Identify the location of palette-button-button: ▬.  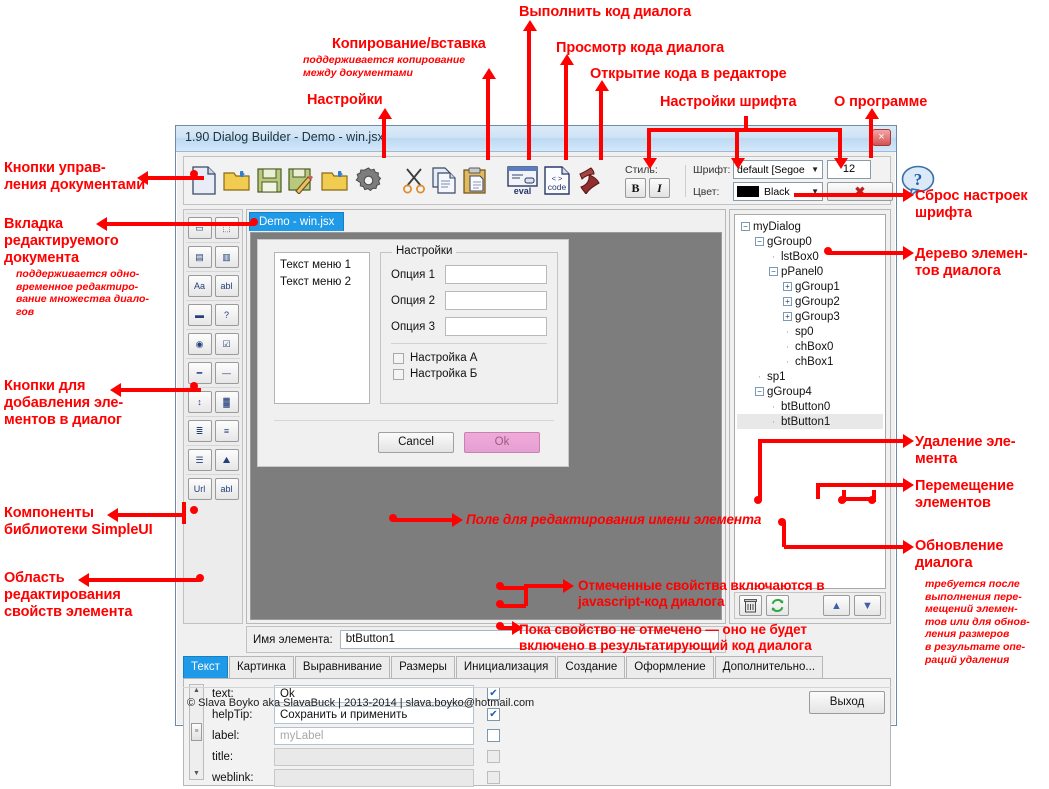
(199, 315).